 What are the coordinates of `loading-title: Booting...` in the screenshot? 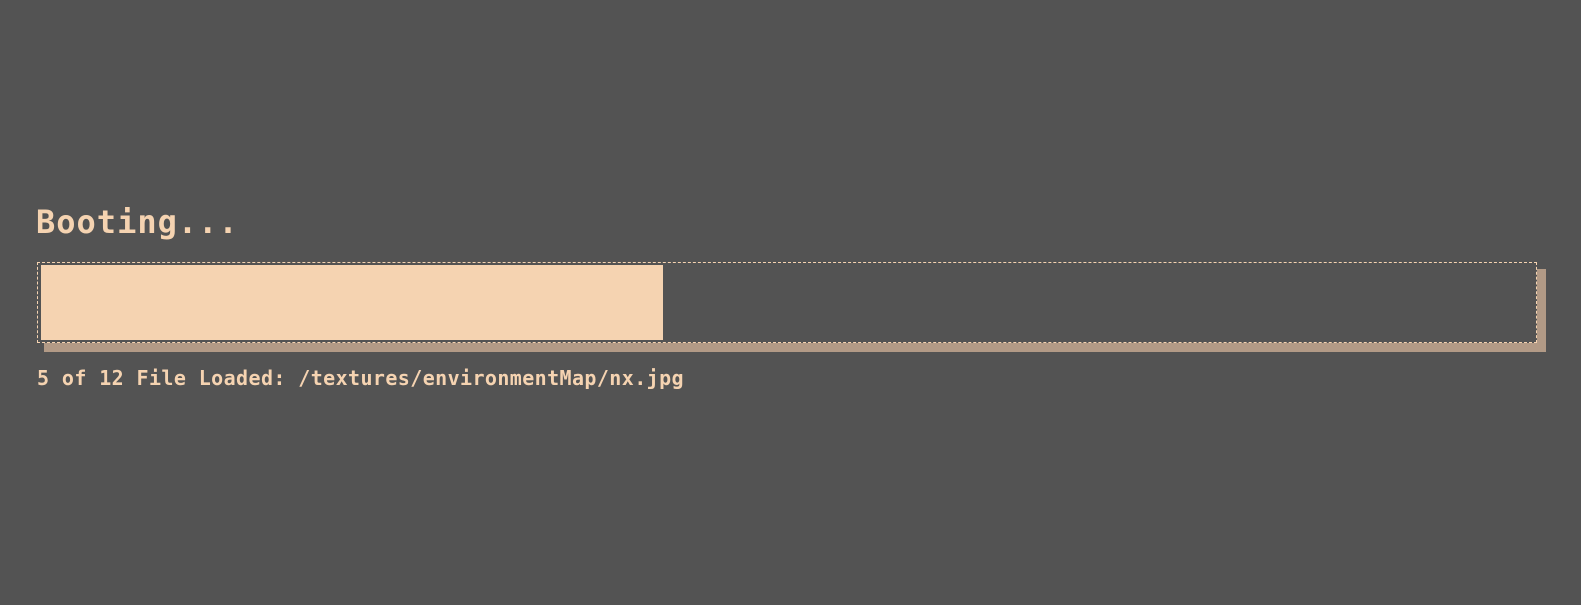 It's located at (137, 222).